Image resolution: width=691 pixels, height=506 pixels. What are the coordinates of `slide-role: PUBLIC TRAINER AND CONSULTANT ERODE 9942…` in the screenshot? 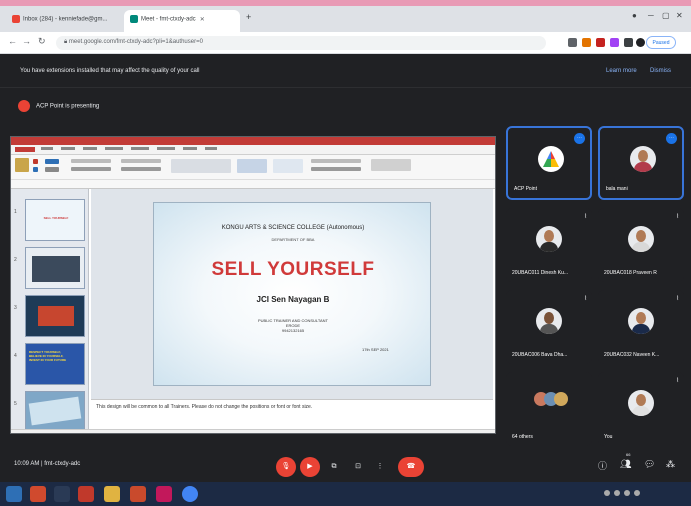 It's located at (293, 325).